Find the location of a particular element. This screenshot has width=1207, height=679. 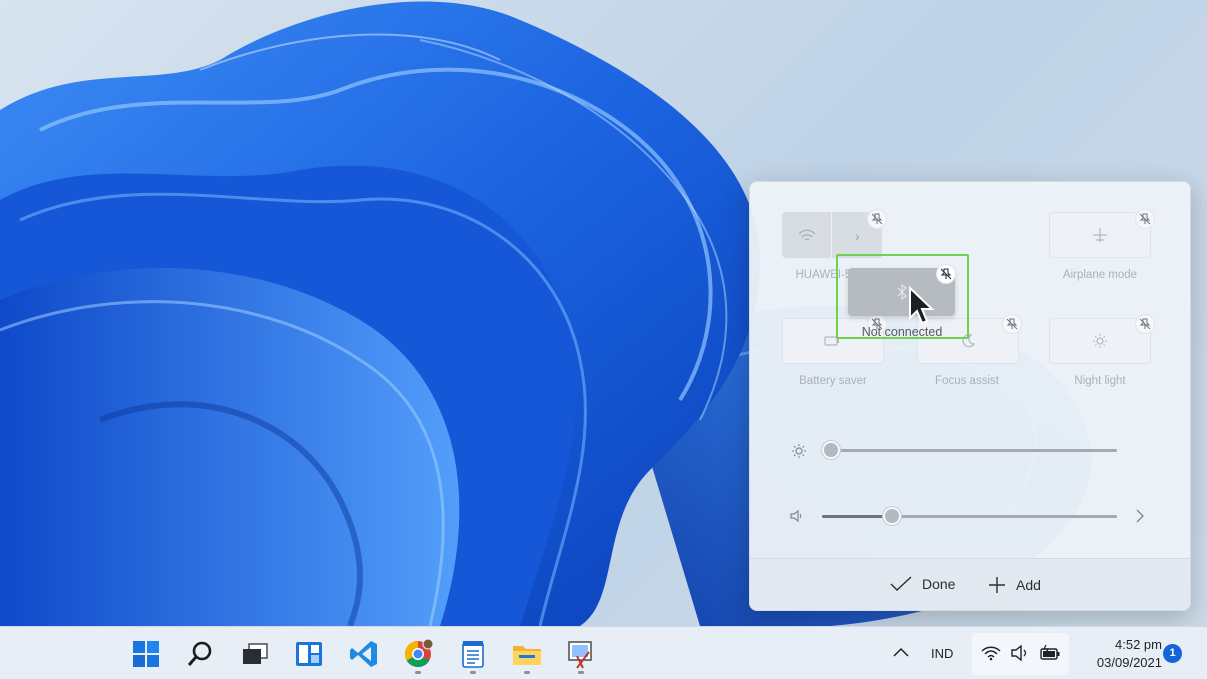

airplane-icon is located at coordinates (1100, 235).